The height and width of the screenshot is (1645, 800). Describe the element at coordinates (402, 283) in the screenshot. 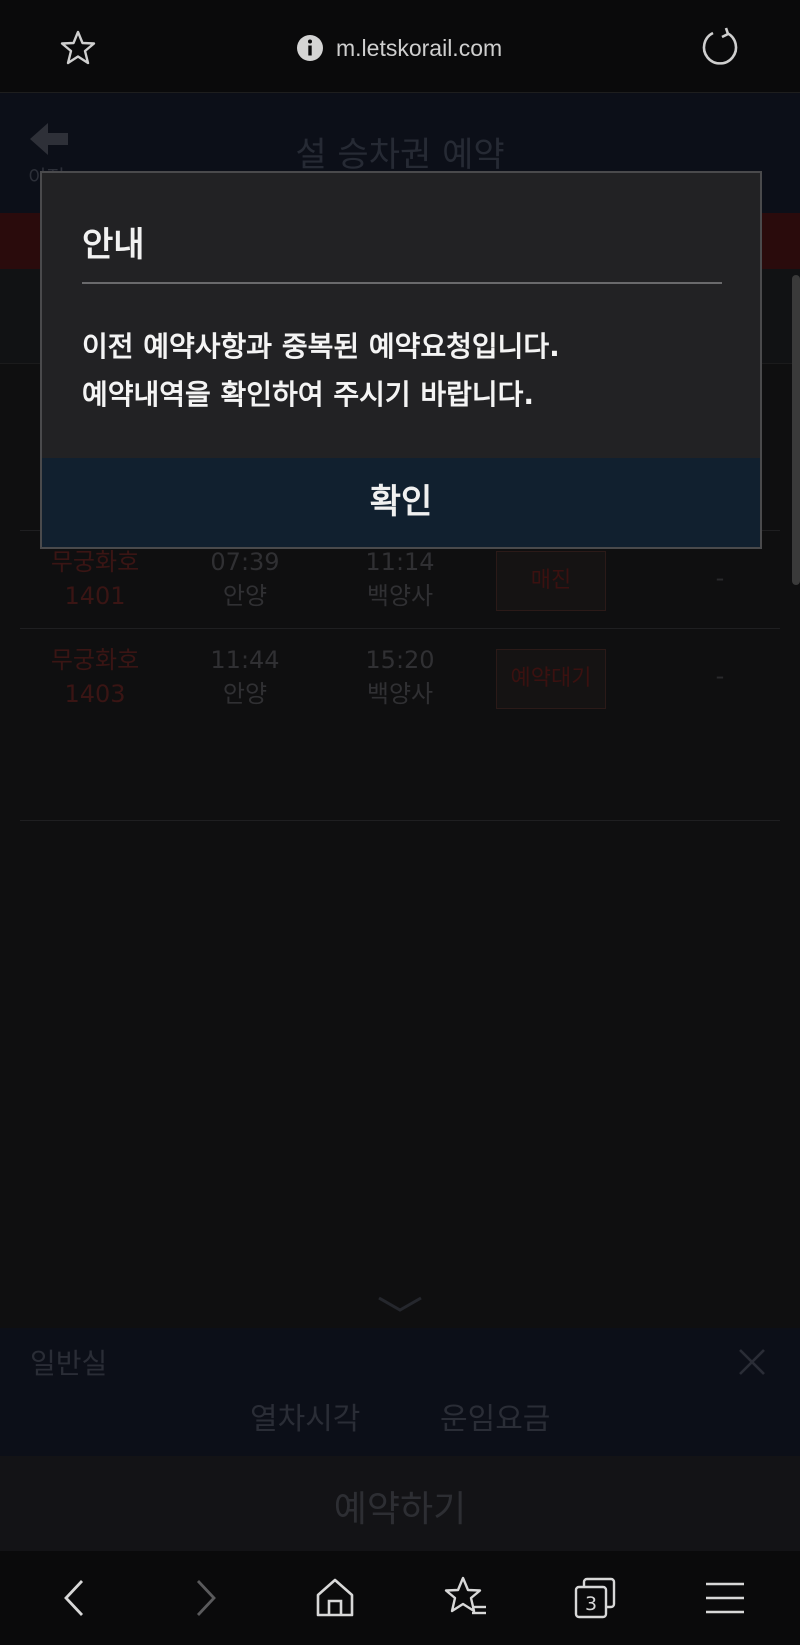

I see `dialog-divider` at that location.